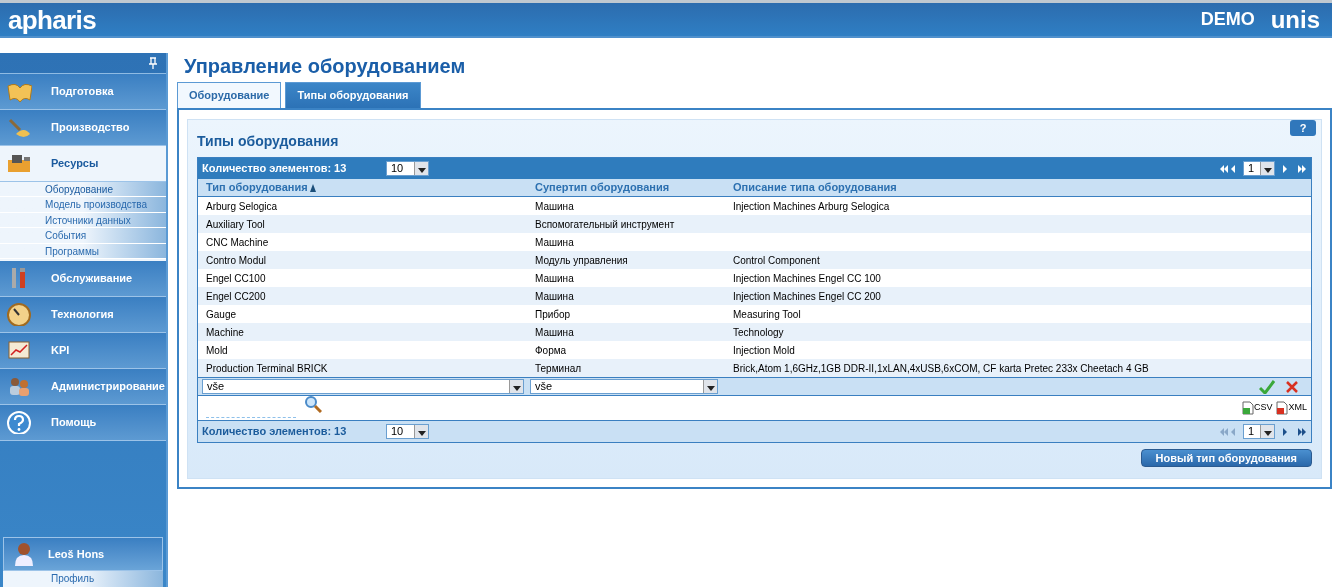 The height and width of the screenshot is (587, 1332). Describe the element at coordinates (83, 236) in the screenshot. I see `nav-subitem: События` at that location.